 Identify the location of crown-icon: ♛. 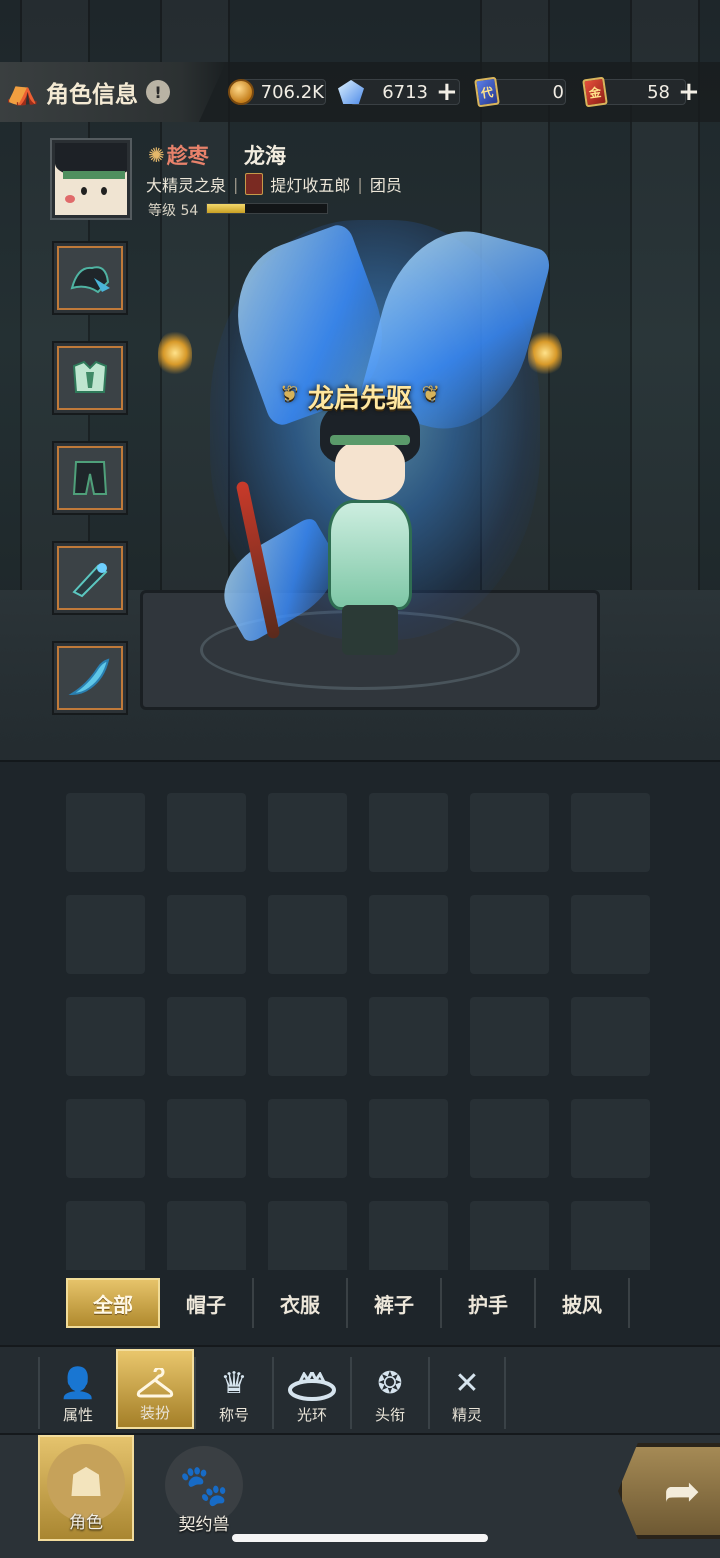
(234, 1383).